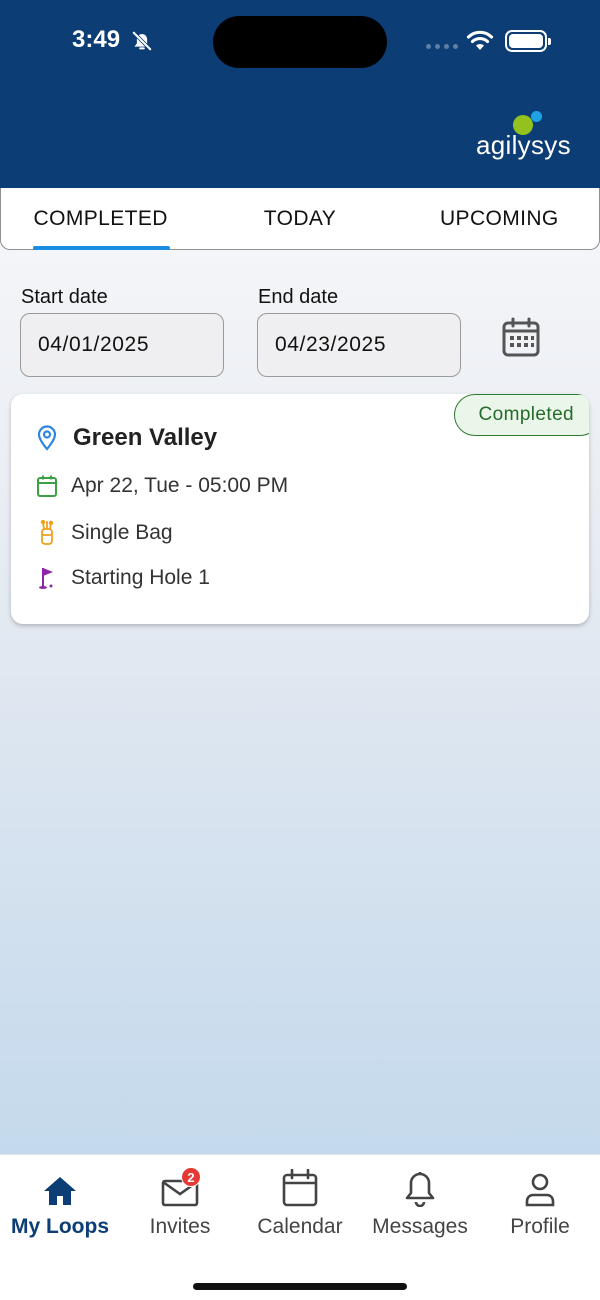 The height and width of the screenshot is (1300, 600). I want to click on logo-dot-blue, so click(536, 116).